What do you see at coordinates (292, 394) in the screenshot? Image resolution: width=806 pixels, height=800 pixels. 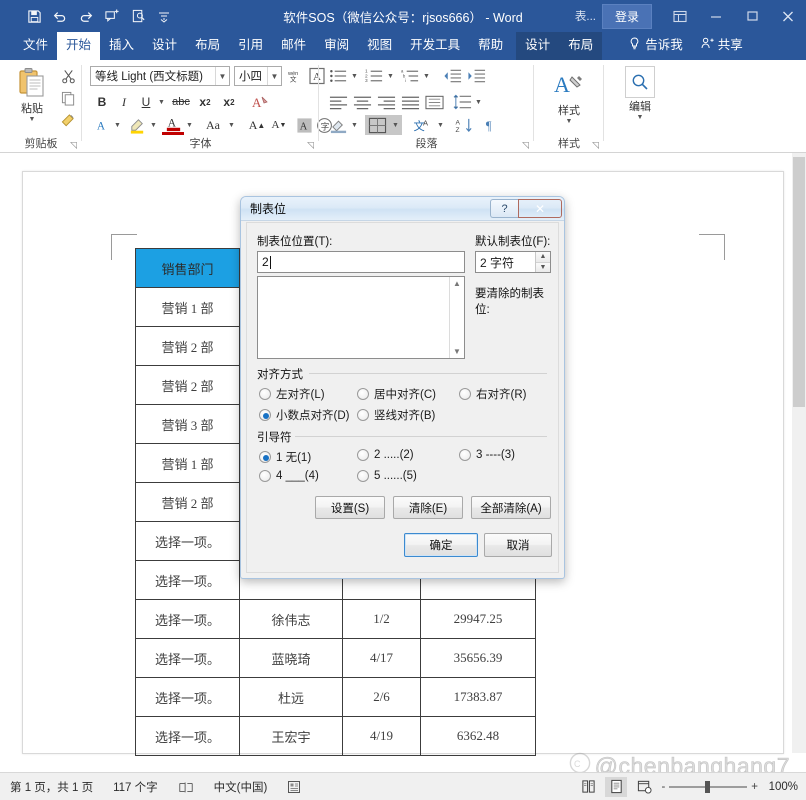 I see `align-left-radio: 左对齐(L)` at bounding box center [292, 394].